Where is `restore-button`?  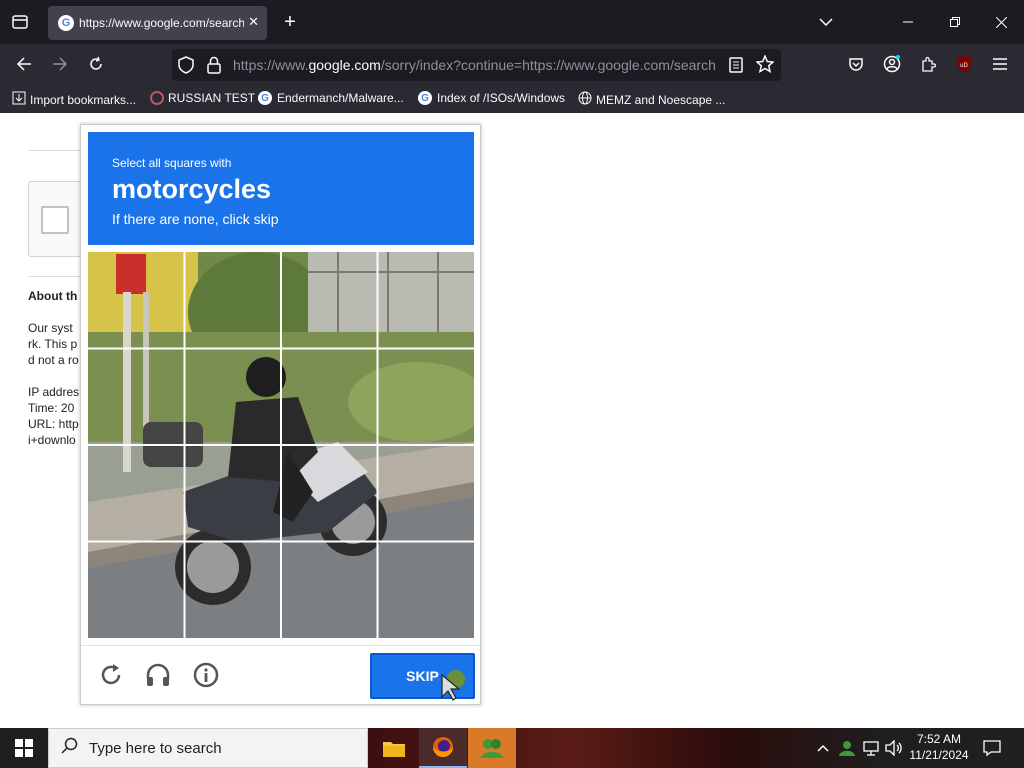 restore-button is located at coordinates (955, 22).